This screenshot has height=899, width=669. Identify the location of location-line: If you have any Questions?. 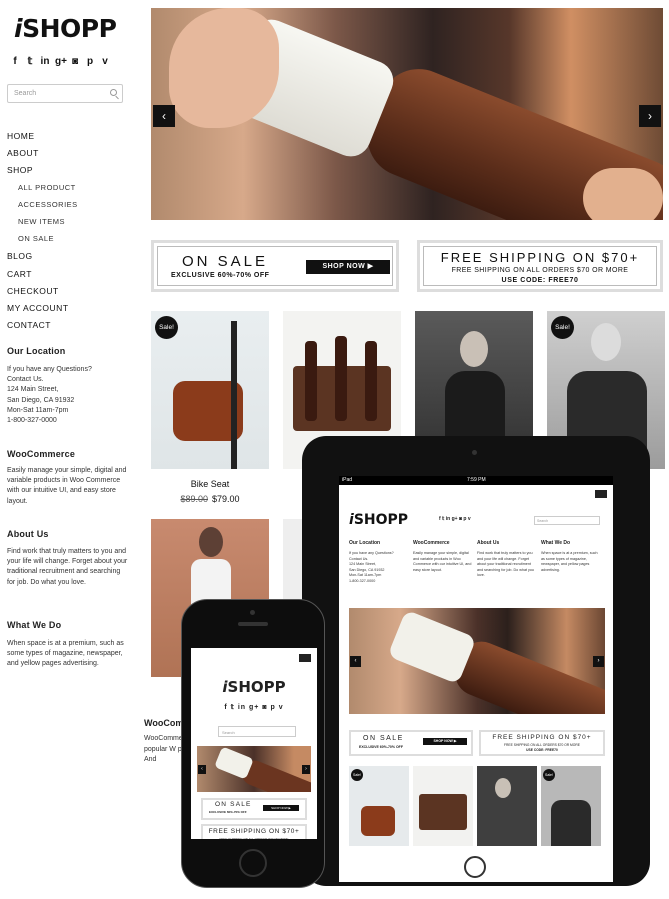
(49, 369).